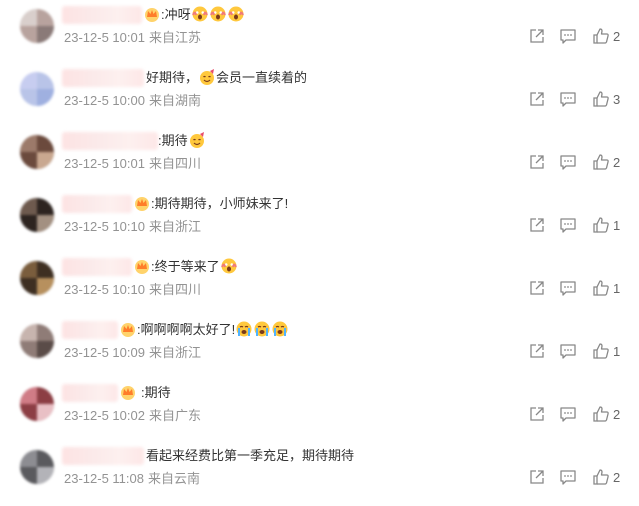 The height and width of the screenshot is (506, 639). I want to click on comment-date: 23-12-5 10:09, so click(104, 352).